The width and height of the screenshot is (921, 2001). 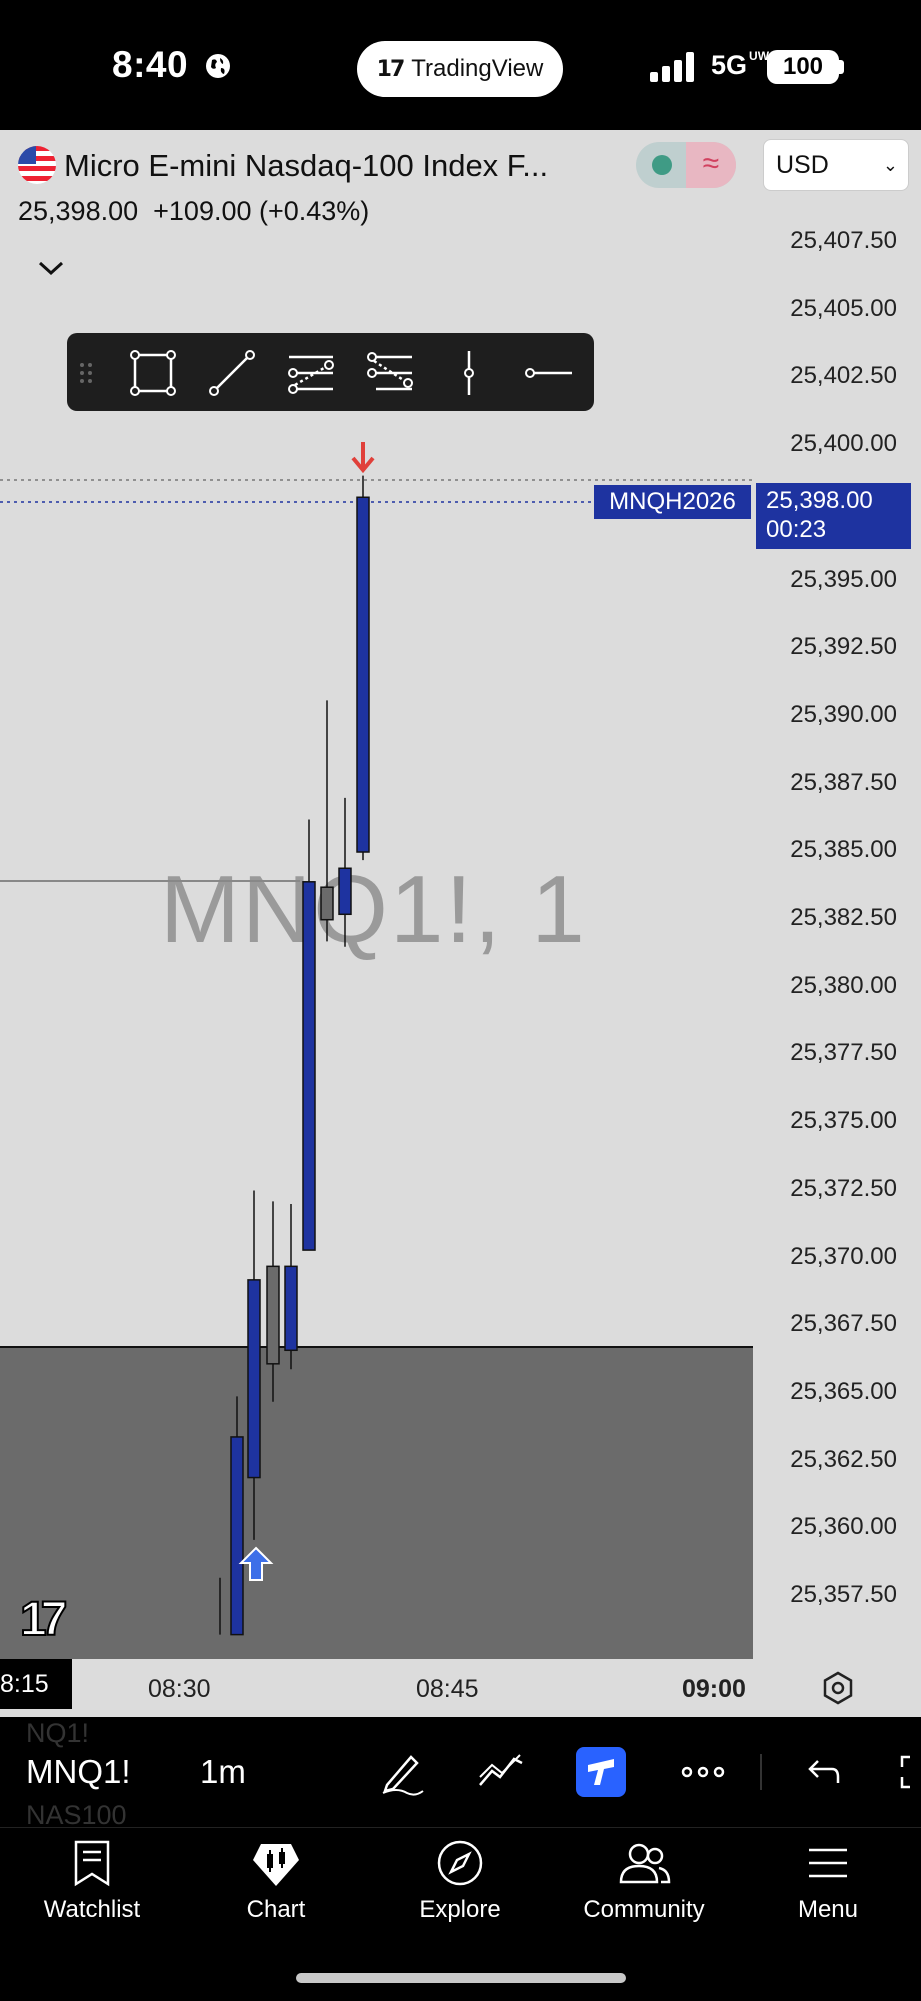 I want to click on battery-tip, so click(x=841, y=67).